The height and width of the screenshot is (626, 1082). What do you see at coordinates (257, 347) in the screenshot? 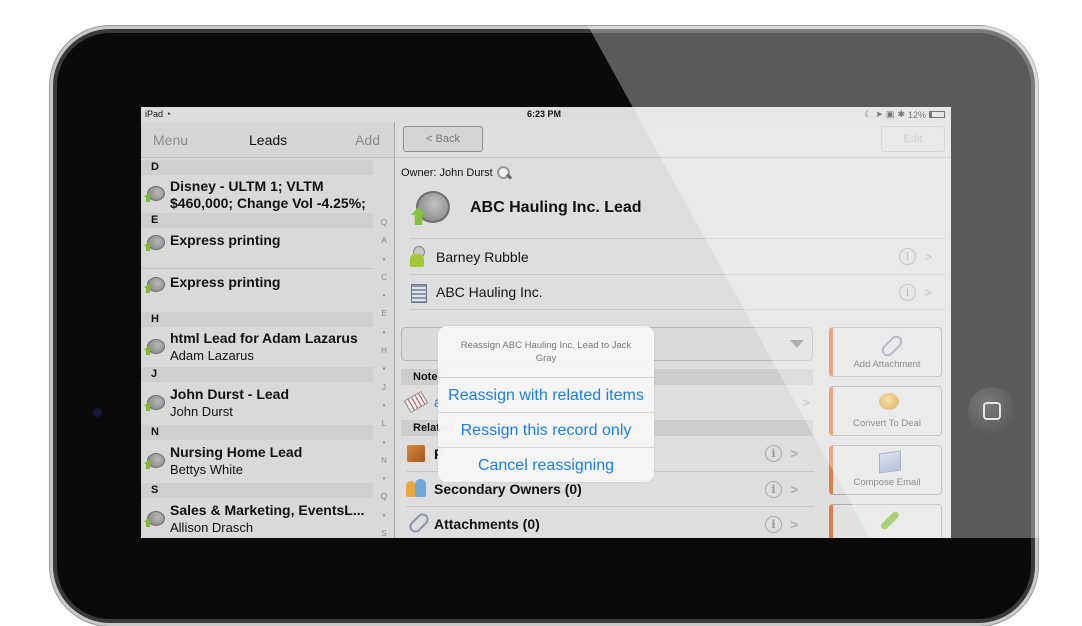
I see `lead-item-html-lead: html Lead for Adam Lazarus Adam Lazarus` at bounding box center [257, 347].